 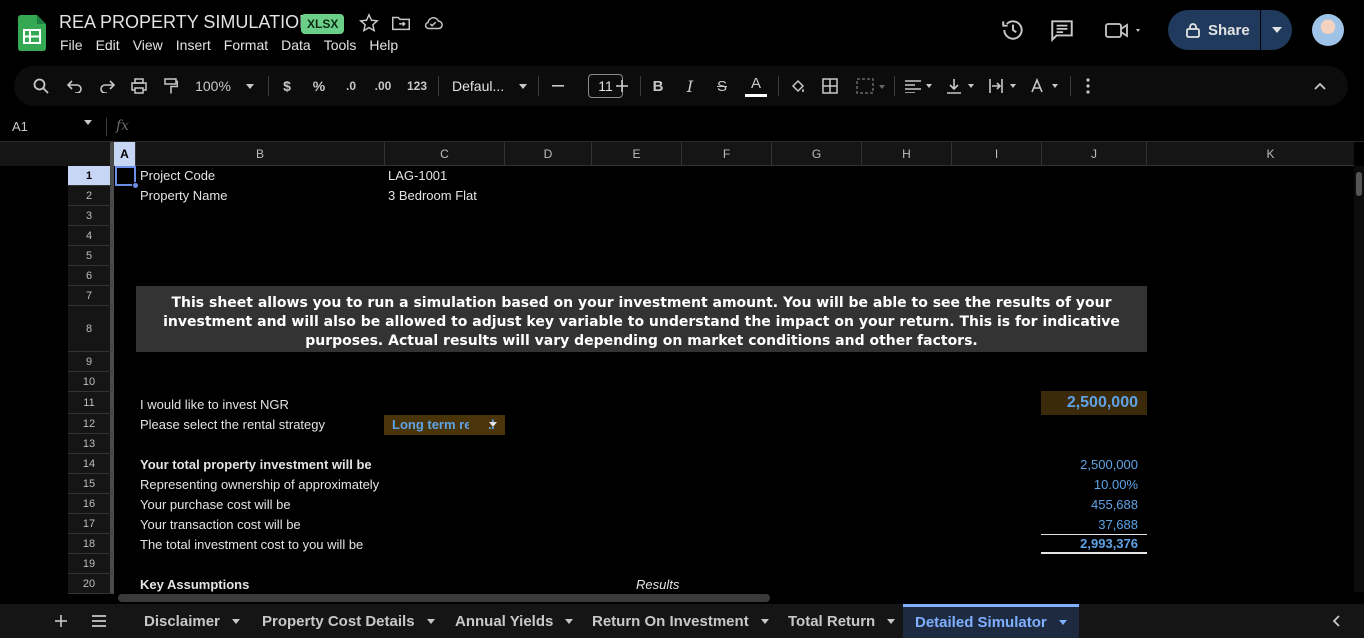 I want to click on results-heading: Results, so click(x=657, y=584).